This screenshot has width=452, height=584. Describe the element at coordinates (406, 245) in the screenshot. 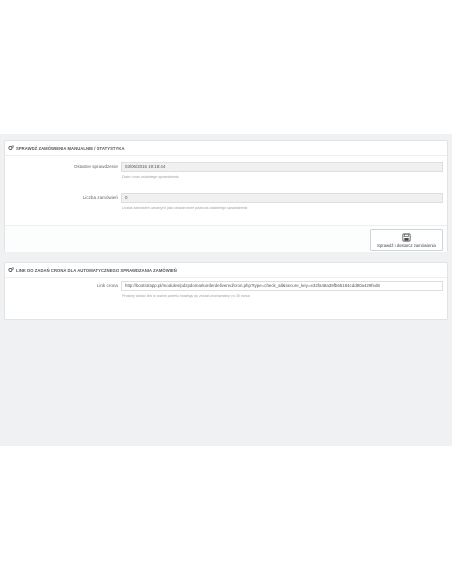

I see `check-and-deliver-label: Sprawdź i dostarcz zamówienia` at that location.